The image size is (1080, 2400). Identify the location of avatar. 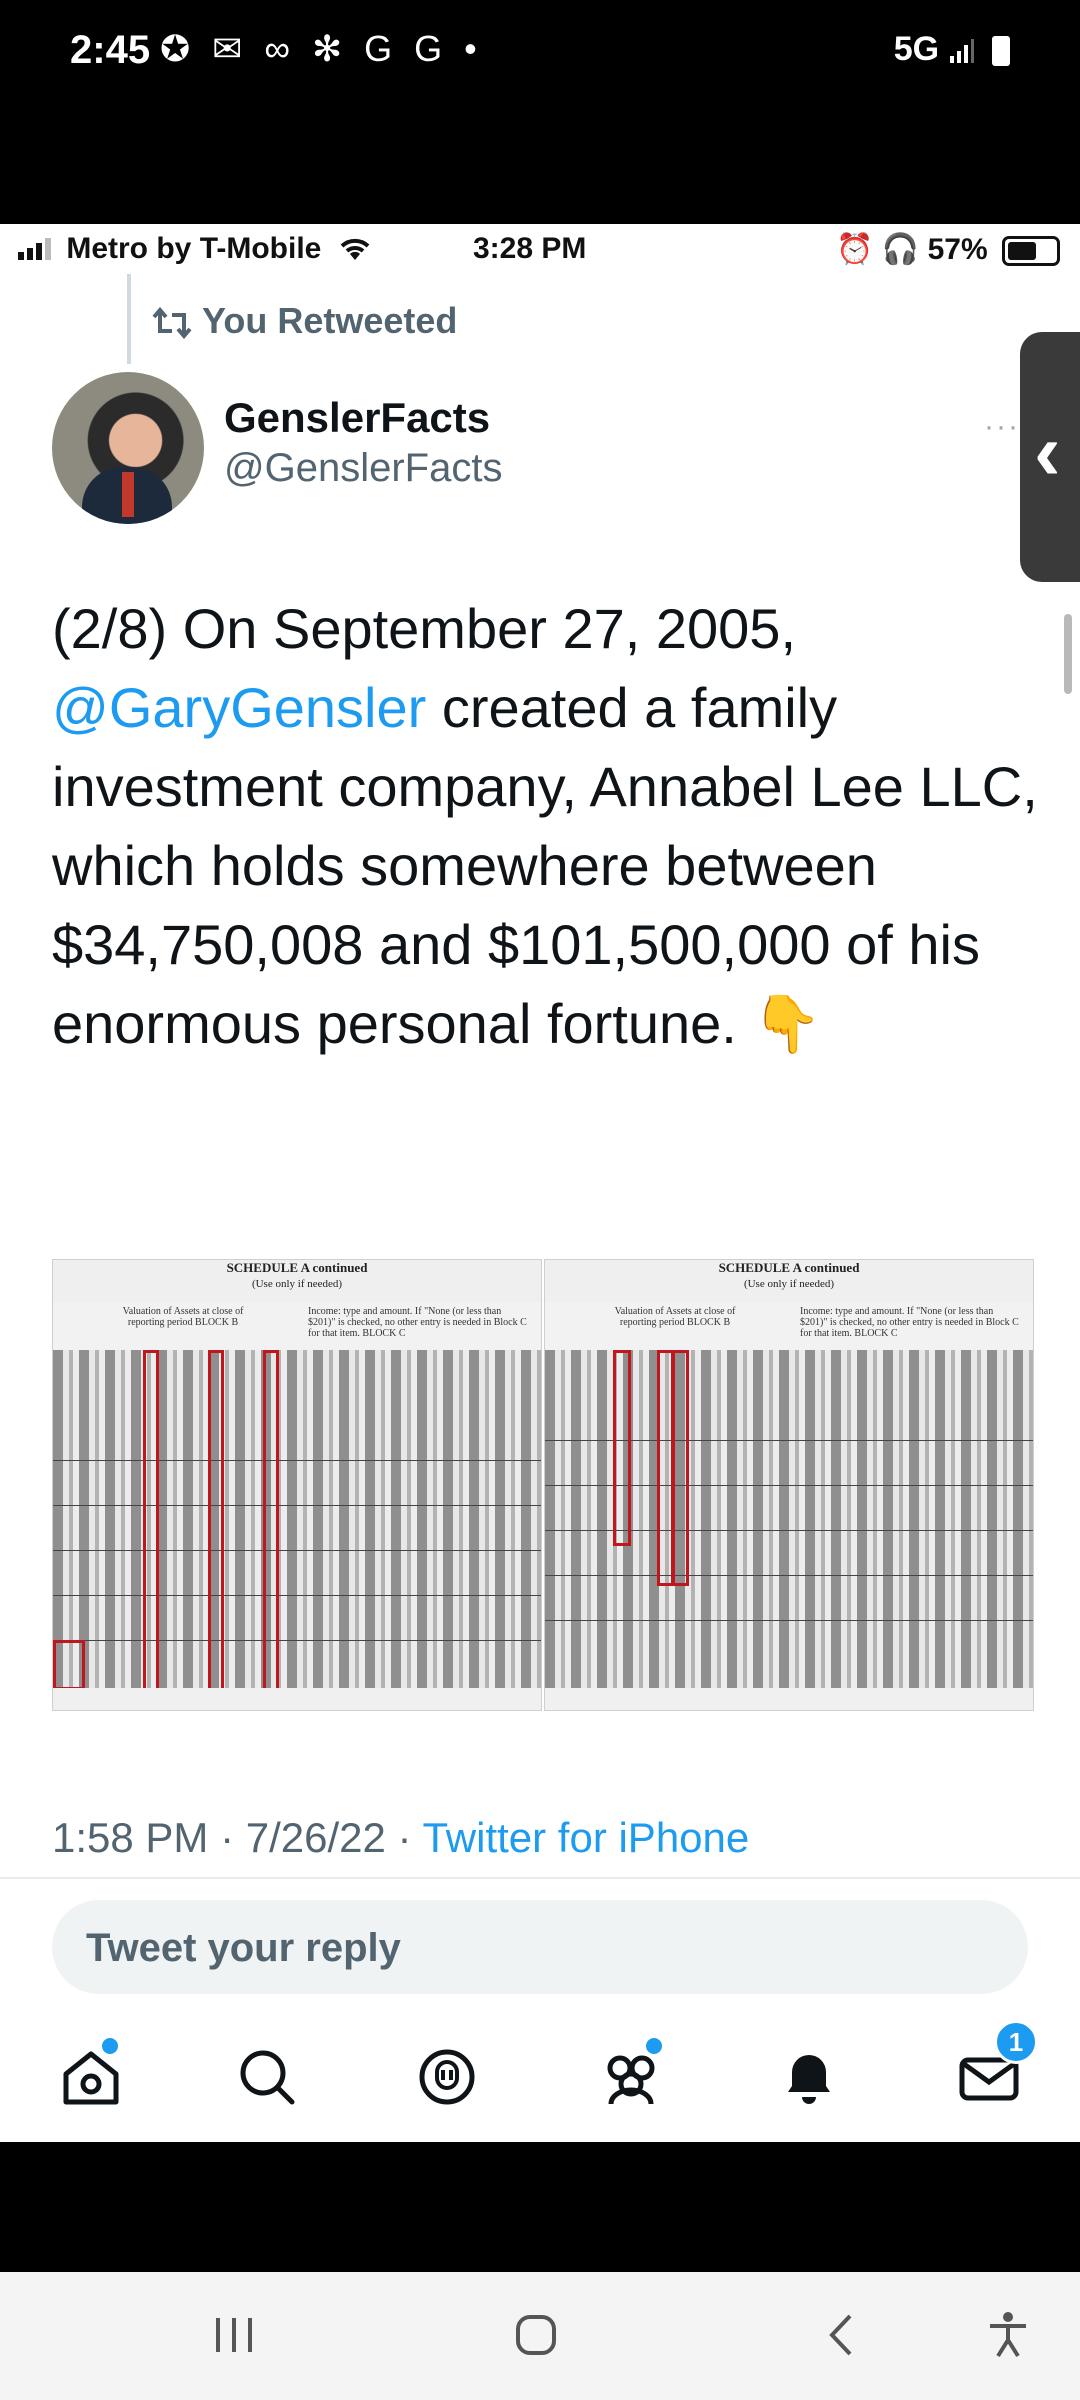
(128, 448).